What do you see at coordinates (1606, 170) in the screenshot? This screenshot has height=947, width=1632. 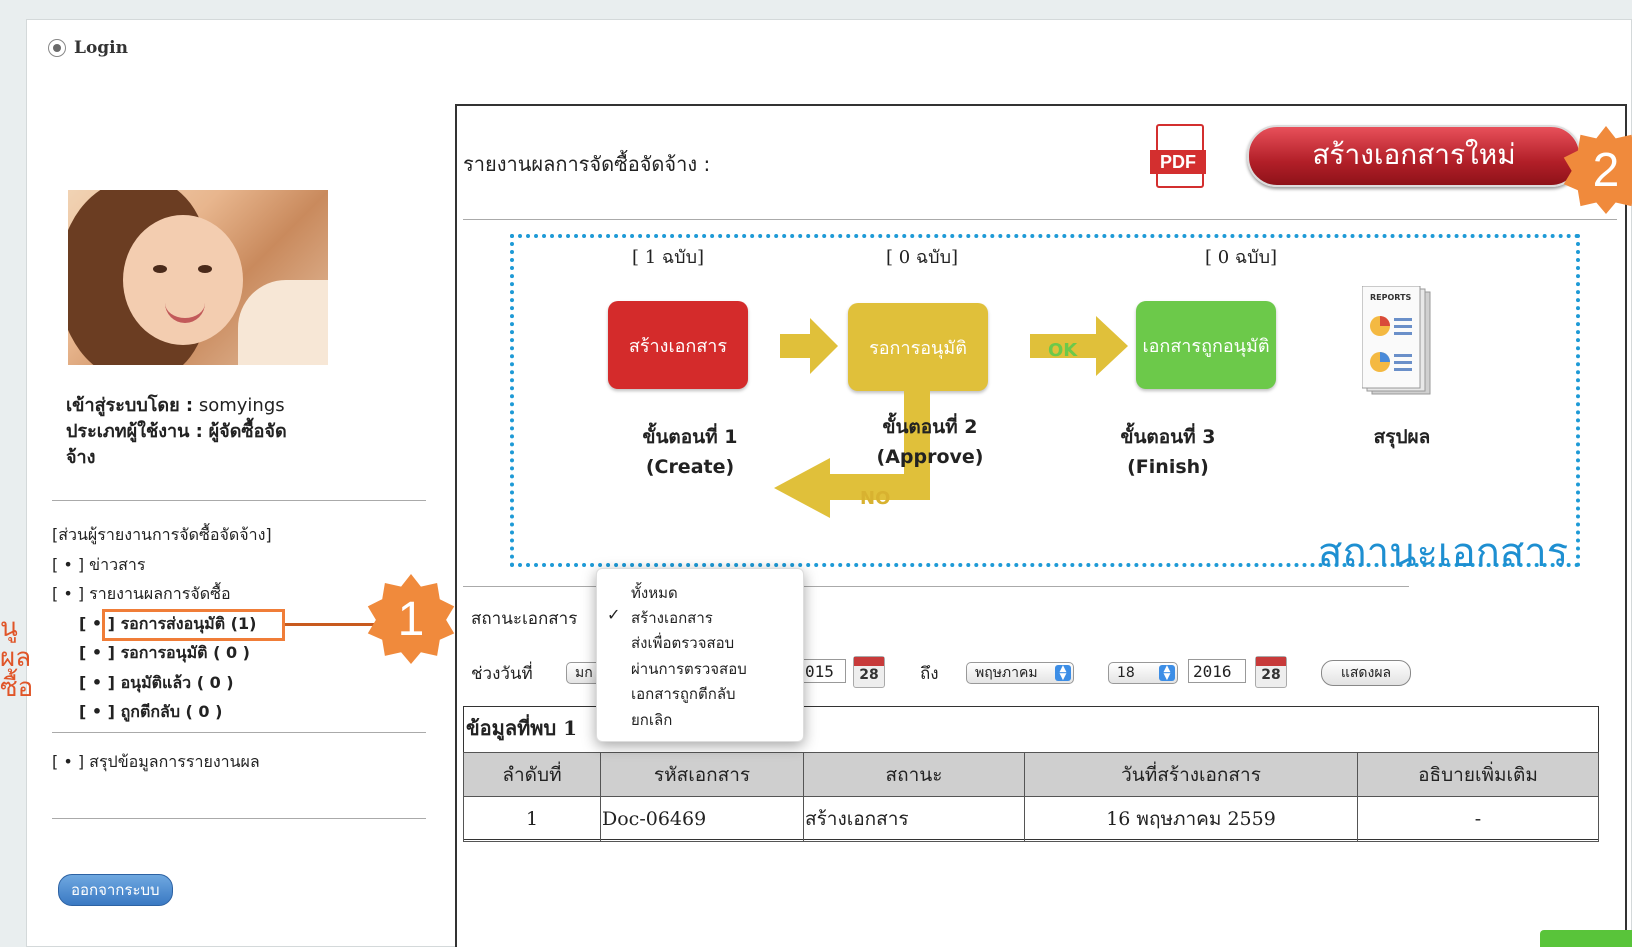 I see `callout-2-number: 2` at bounding box center [1606, 170].